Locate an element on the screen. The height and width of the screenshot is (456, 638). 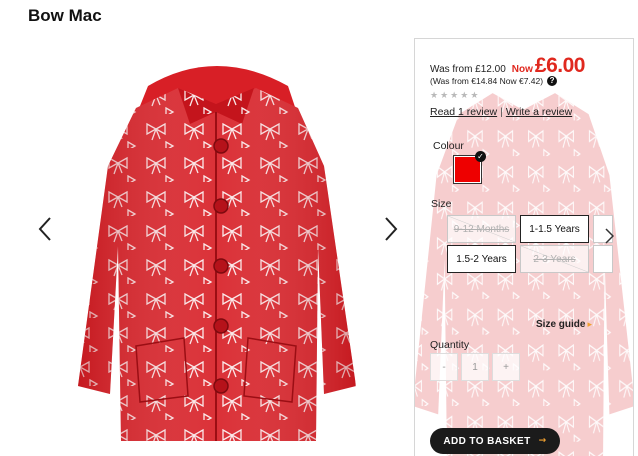
size-option-1-5-2-years: 1.5-2 Years is located at coordinates (481, 259).